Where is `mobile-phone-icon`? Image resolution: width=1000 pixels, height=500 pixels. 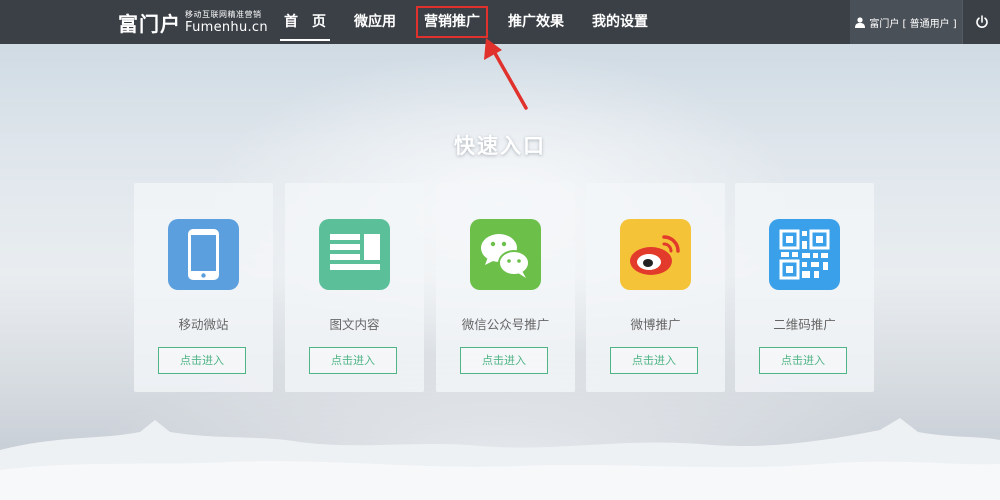
mobile-phone-icon is located at coordinates (203, 254).